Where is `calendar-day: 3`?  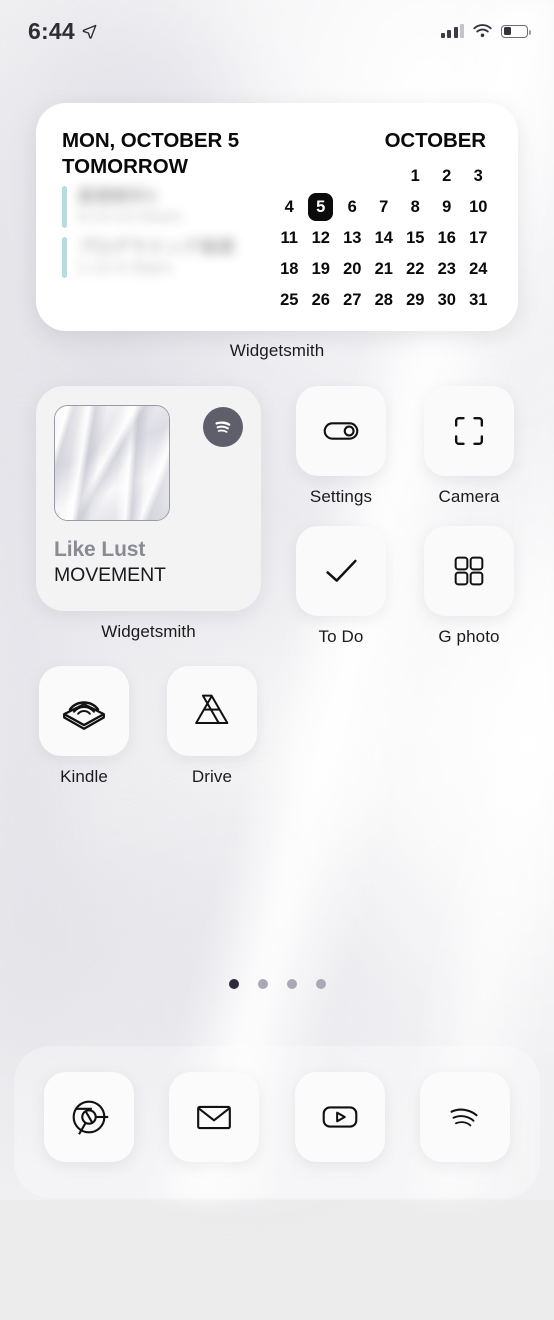
calendar-day: 3 is located at coordinates (479, 176).